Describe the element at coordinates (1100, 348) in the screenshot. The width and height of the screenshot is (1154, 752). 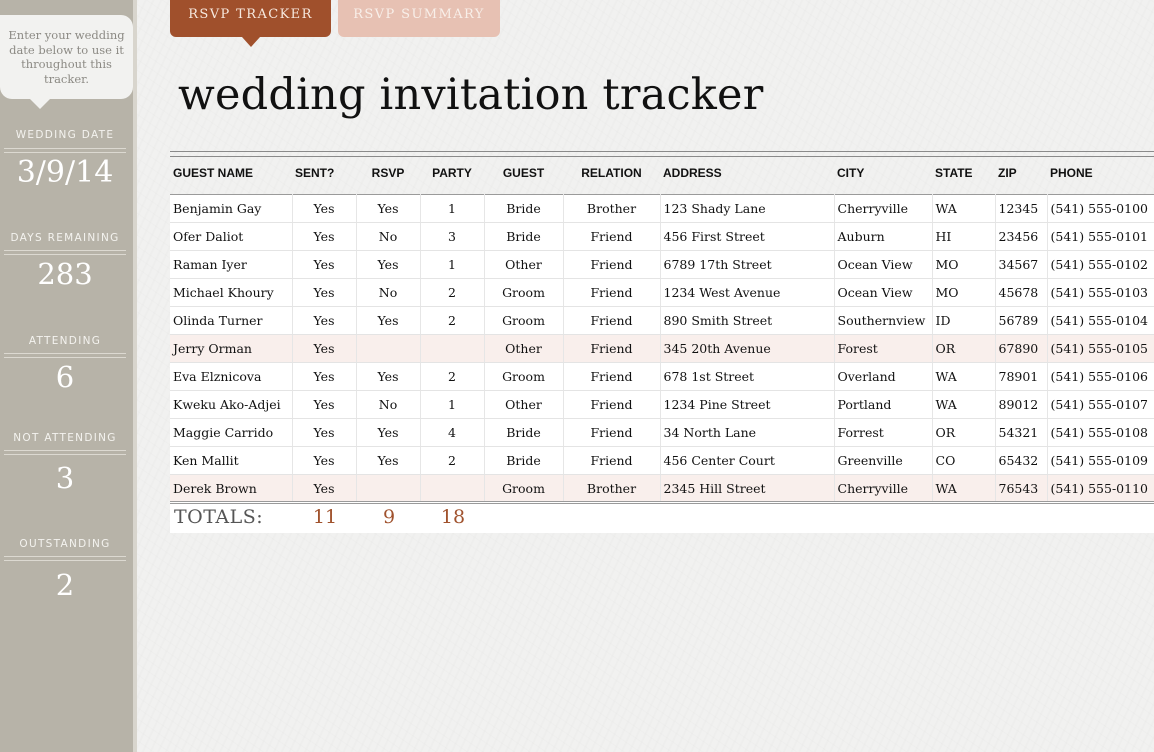
I see `cell-phone: (541) 555-0105` at that location.